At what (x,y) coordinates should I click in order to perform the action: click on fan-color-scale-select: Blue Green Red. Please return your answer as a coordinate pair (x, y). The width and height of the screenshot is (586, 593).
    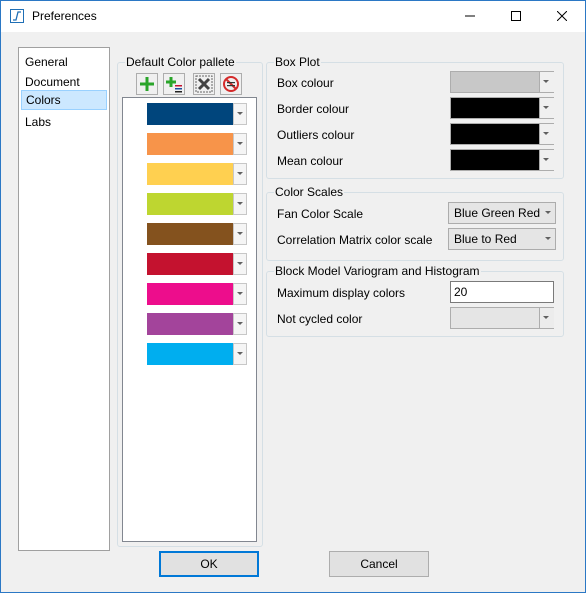
    Looking at the image, I should click on (502, 213).